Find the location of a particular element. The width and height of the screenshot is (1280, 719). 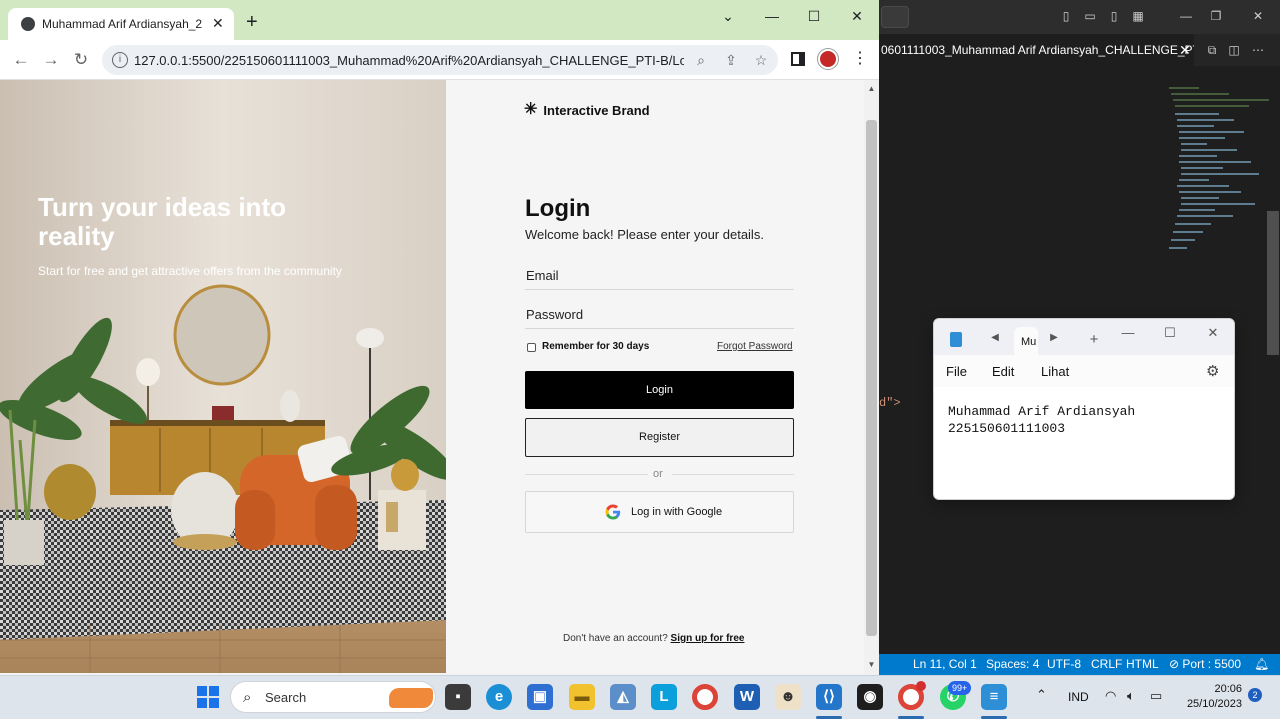

notepad-app-icon is located at coordinates (956, 339).